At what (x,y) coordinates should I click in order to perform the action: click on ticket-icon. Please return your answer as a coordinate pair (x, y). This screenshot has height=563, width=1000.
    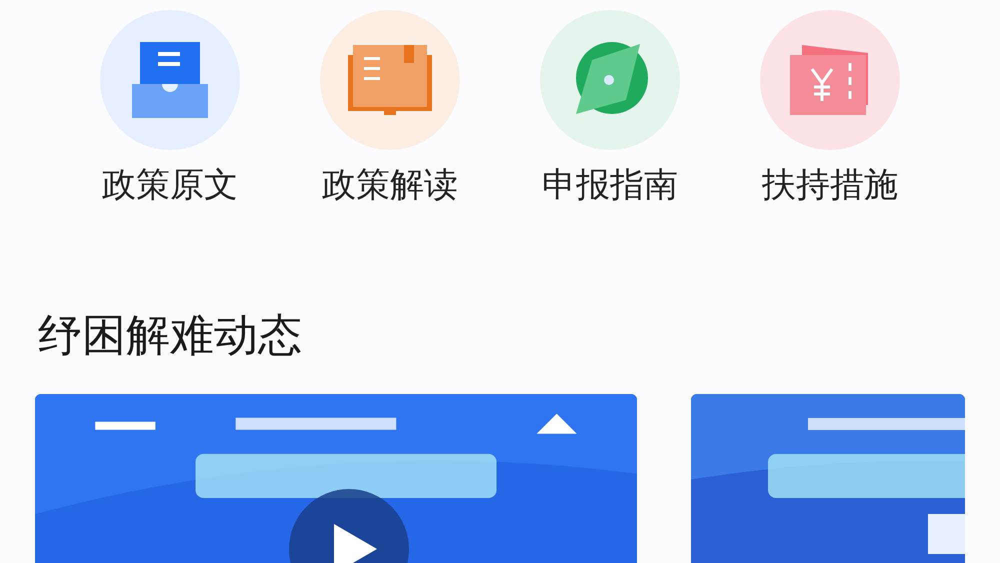
    Looking at the image, I should click on (830, 80).